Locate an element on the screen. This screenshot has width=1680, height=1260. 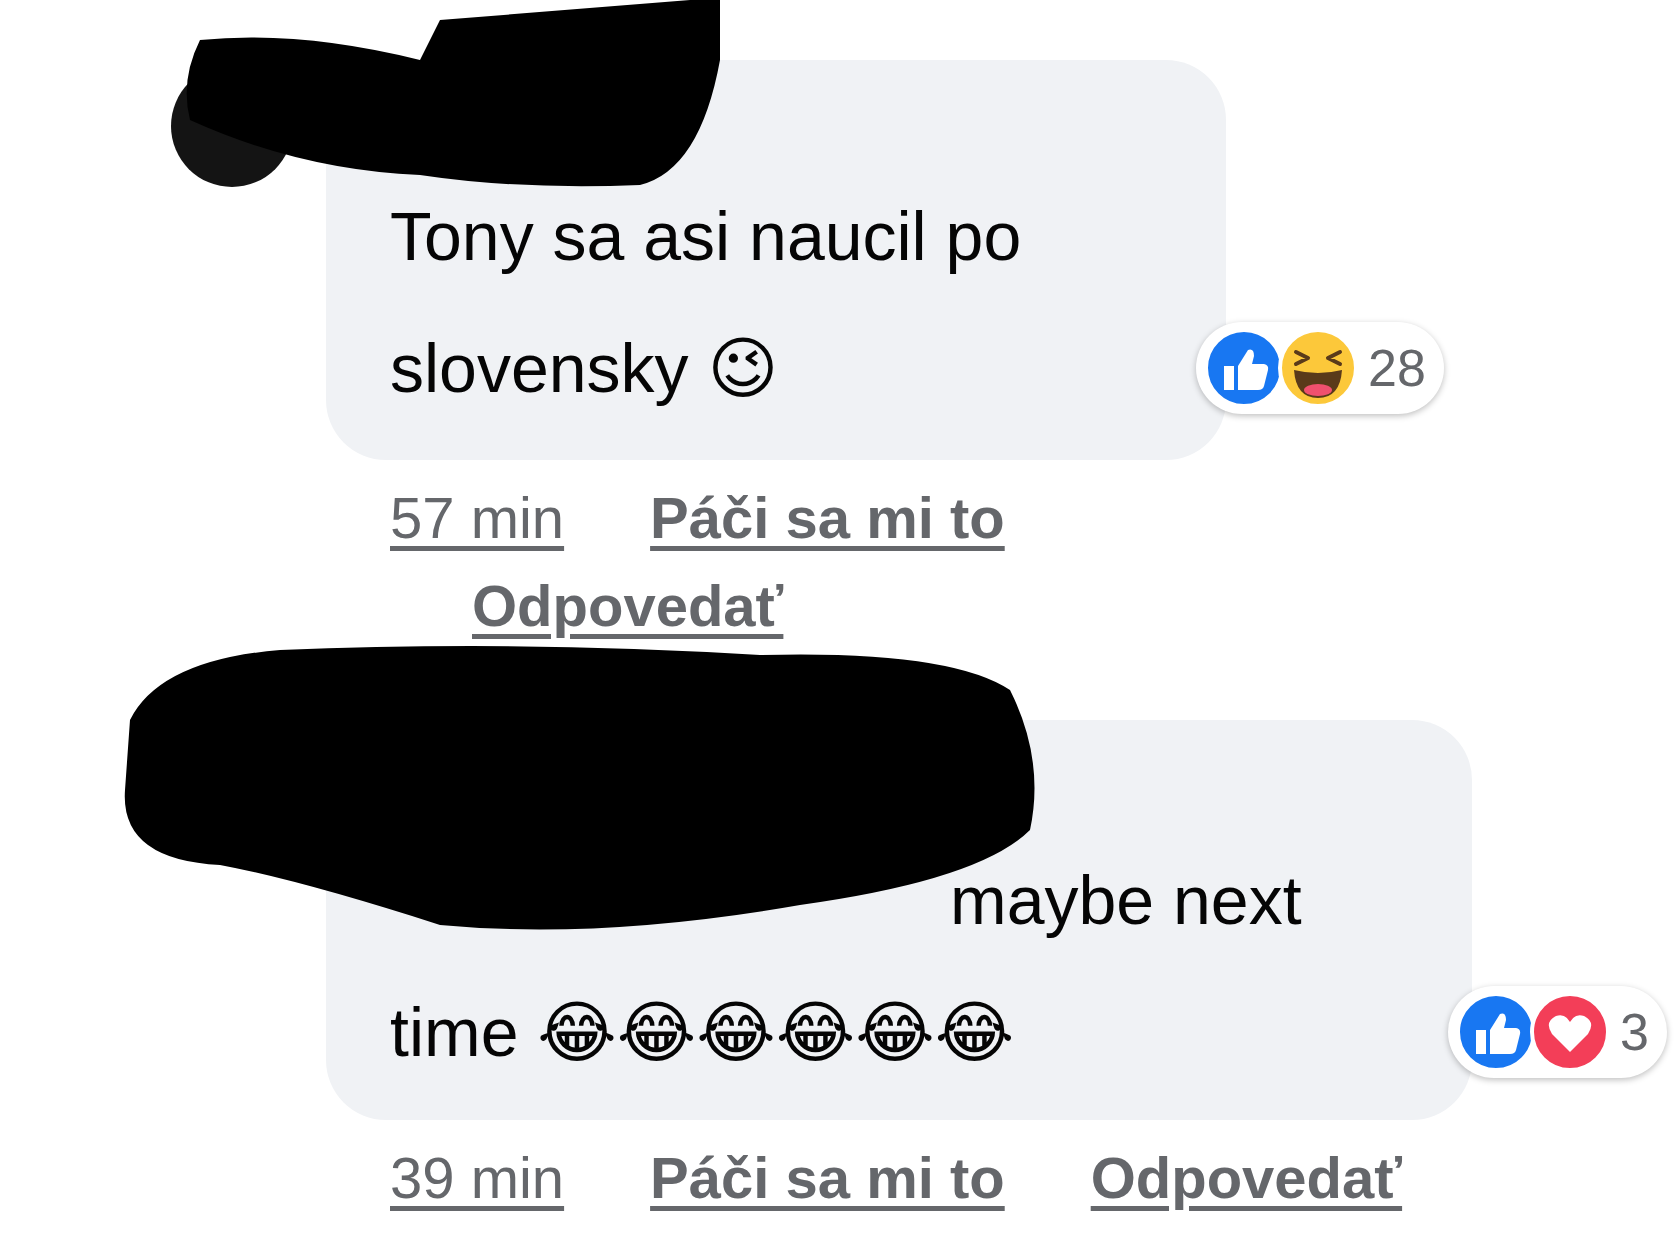
reactions-badge: 28 is located at coordinates (1320, 368).